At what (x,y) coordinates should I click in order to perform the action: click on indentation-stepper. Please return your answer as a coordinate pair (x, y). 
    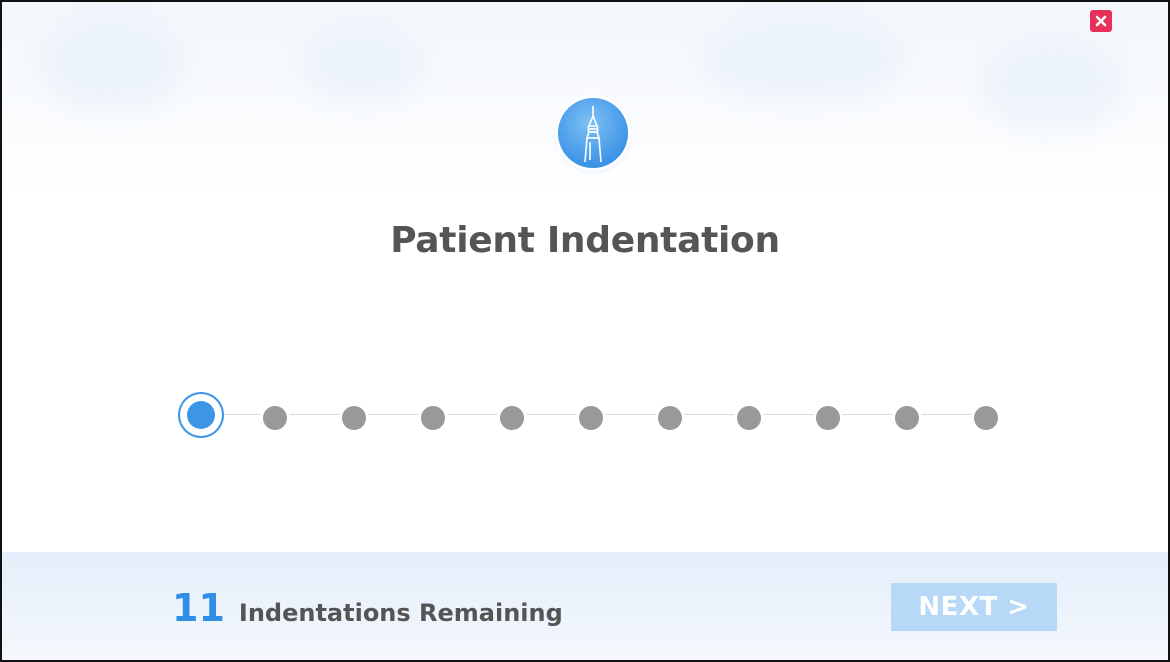
    Looking at the image, I should click on (598, 415).